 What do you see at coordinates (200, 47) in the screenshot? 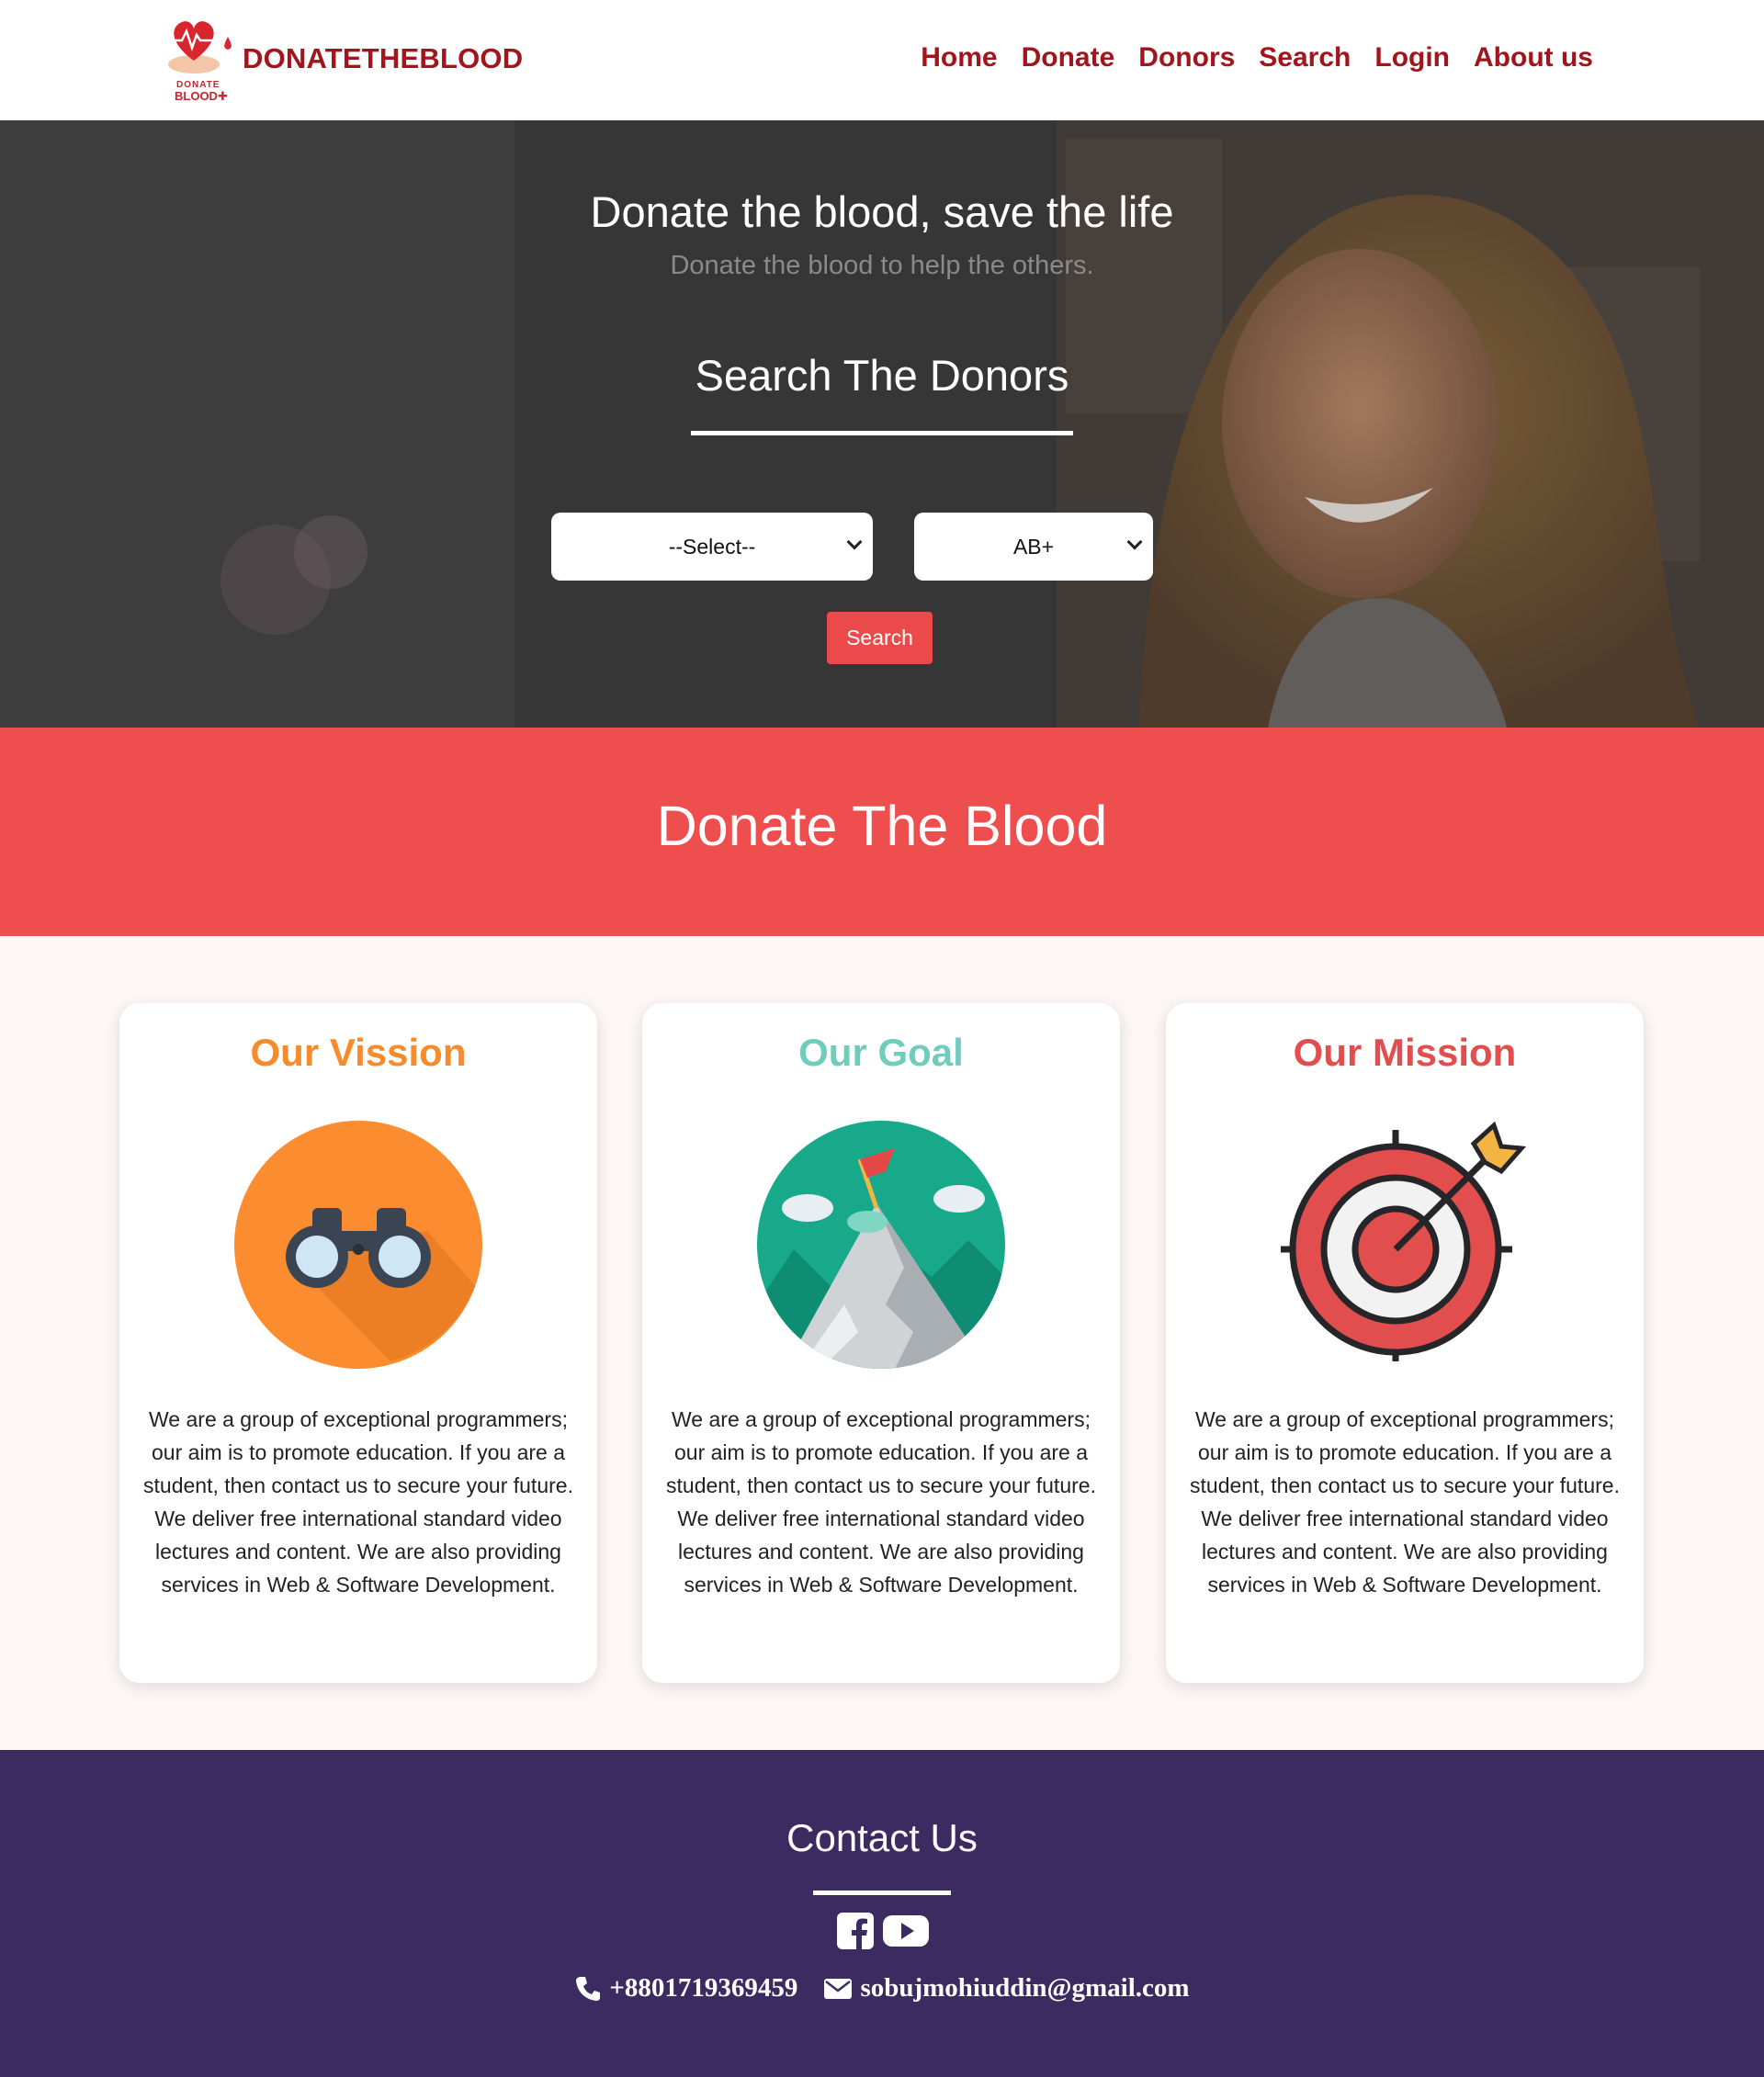
I see `heart-hand-icon` at bounding box center [200, 47].